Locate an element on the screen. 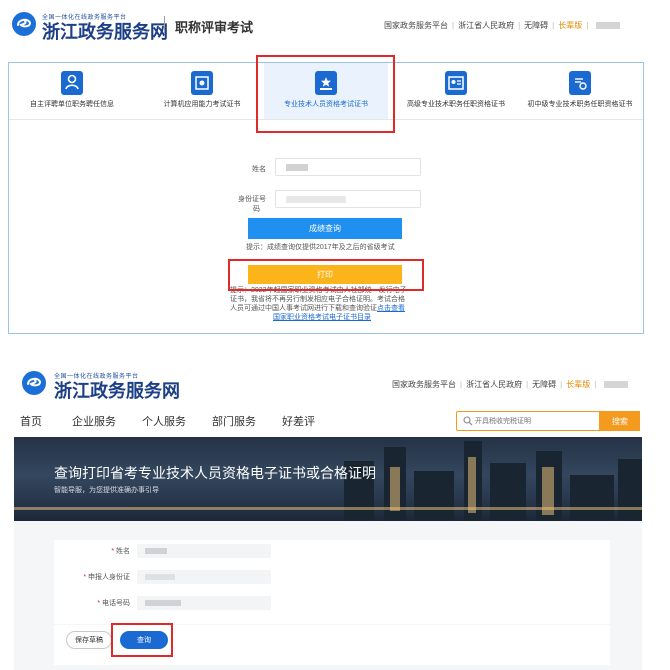 The width and height of the screenshot is (670, 670). search-box is located at coordinates (528, 421).